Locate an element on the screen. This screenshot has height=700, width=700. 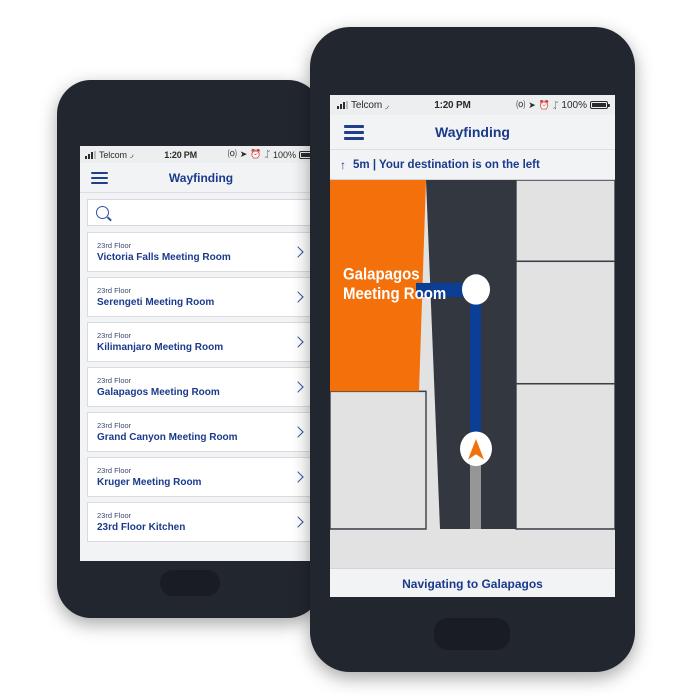
home-button-front is located at coordinates (472, 634).